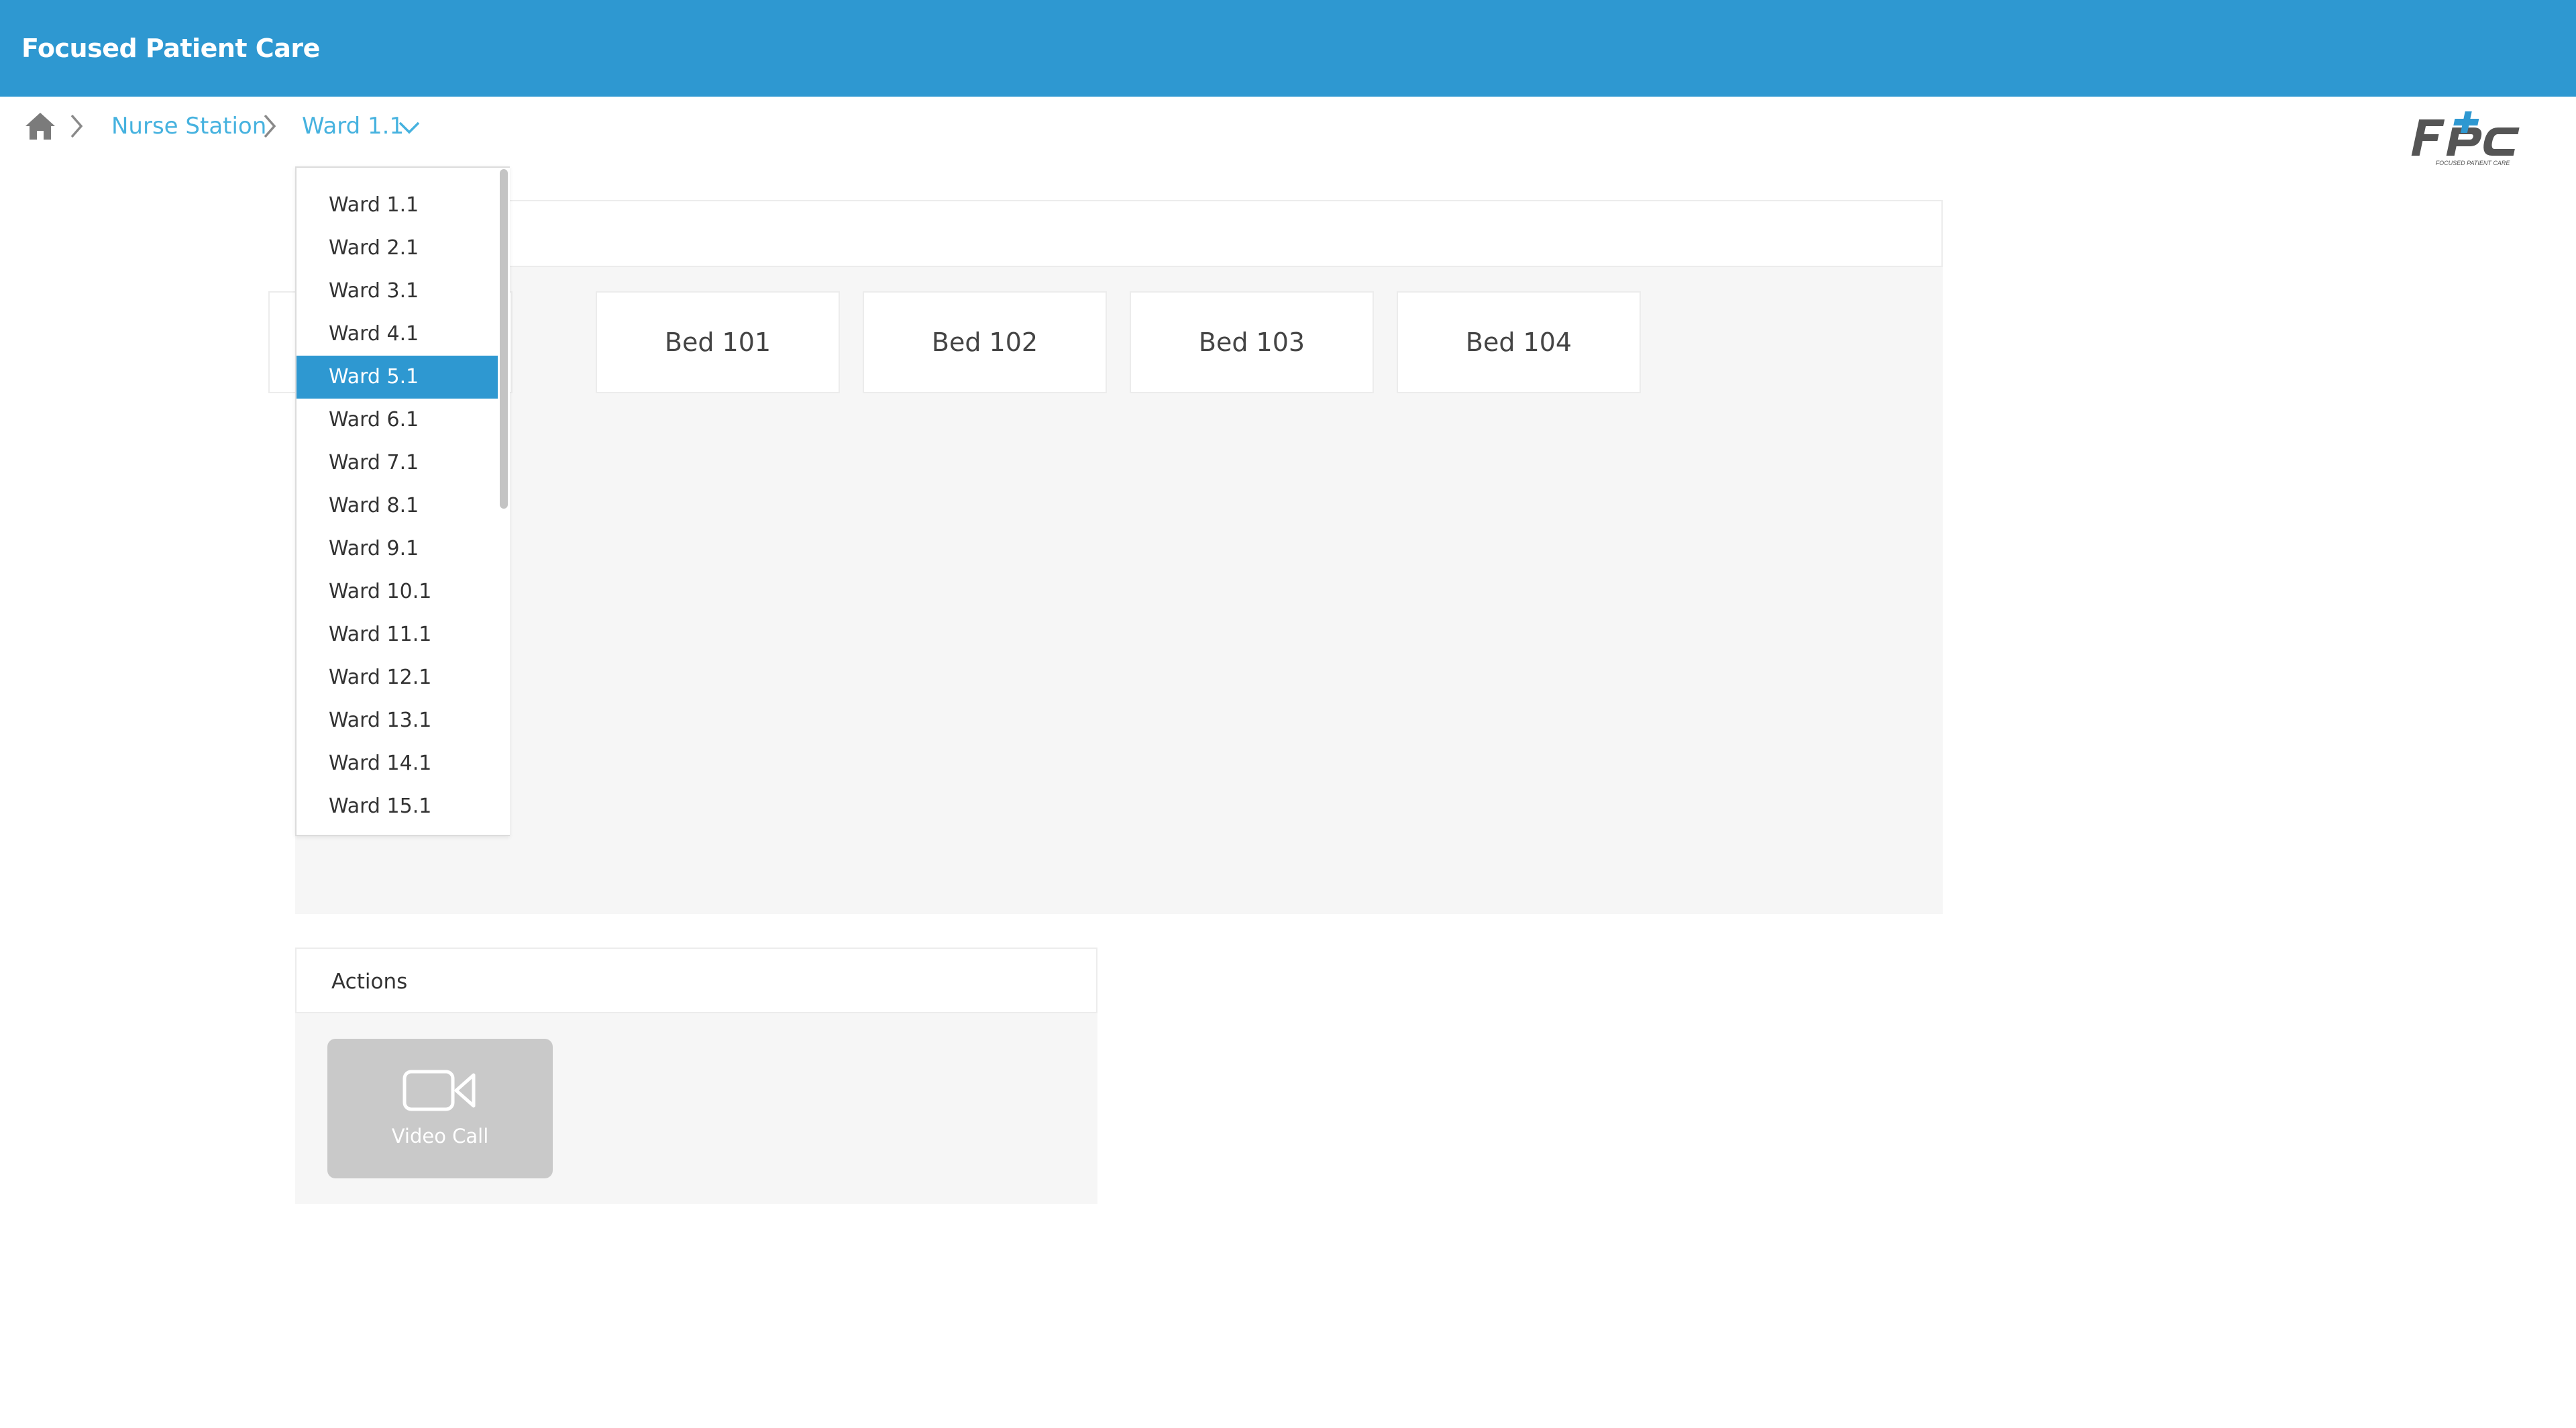 The width and height of the screenshot is (2576, 1428). Describe the element at coordinates (170, 48) in the screenshot. I see `app-title: Focused Patient Care` at that location.